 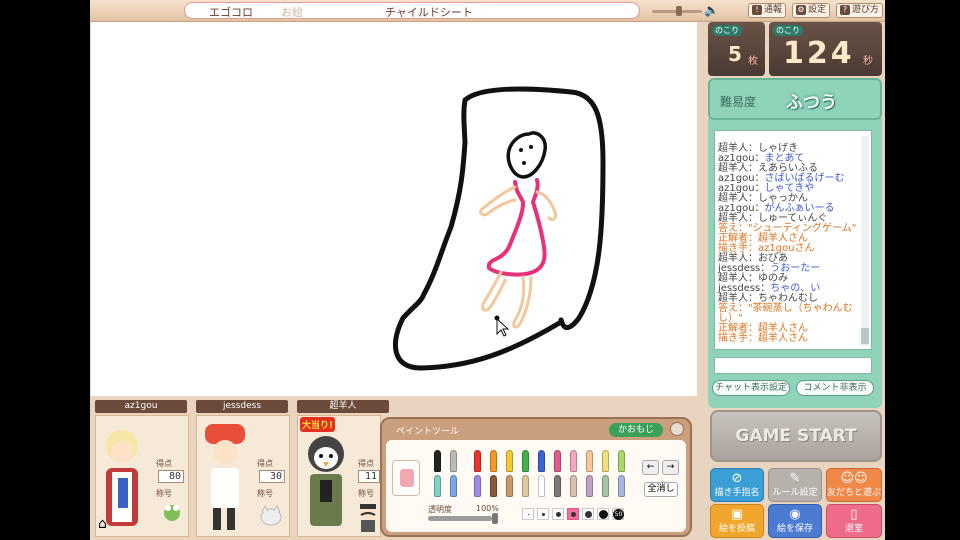 What do you see at coordinates (532, 474) in the screenshot?
I see `color-palette` at bounding box center [532, 474].